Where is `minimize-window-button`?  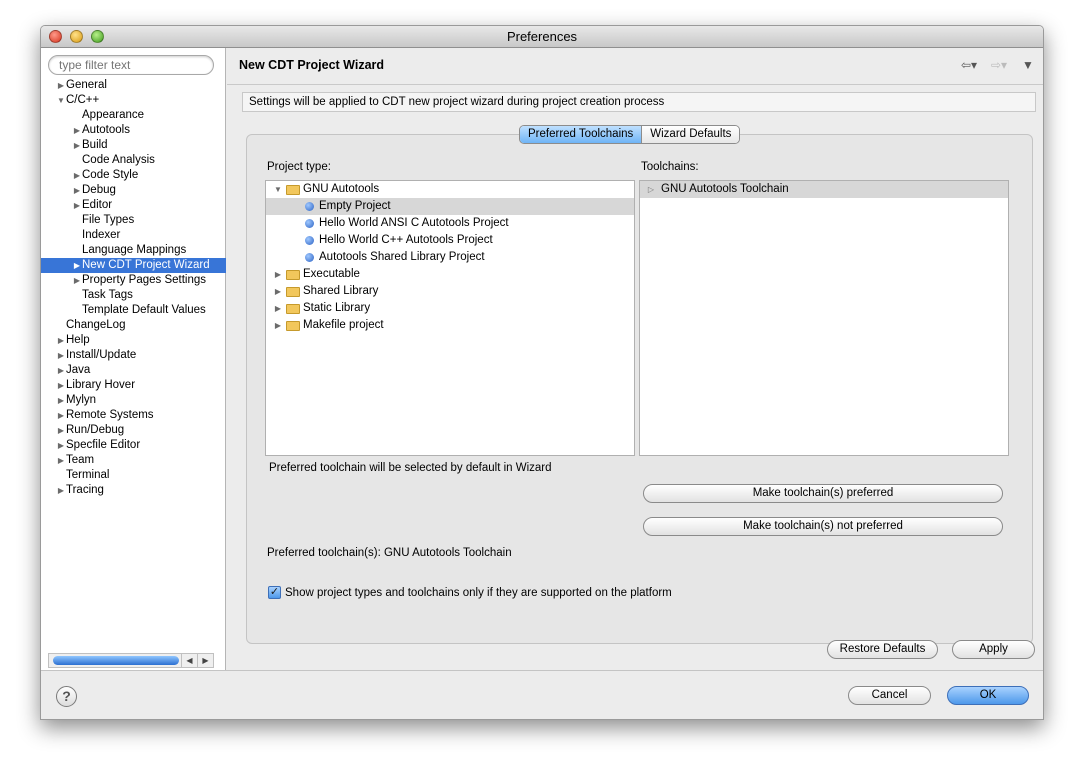 minimize-window-button is located at coordinates (76, 36).